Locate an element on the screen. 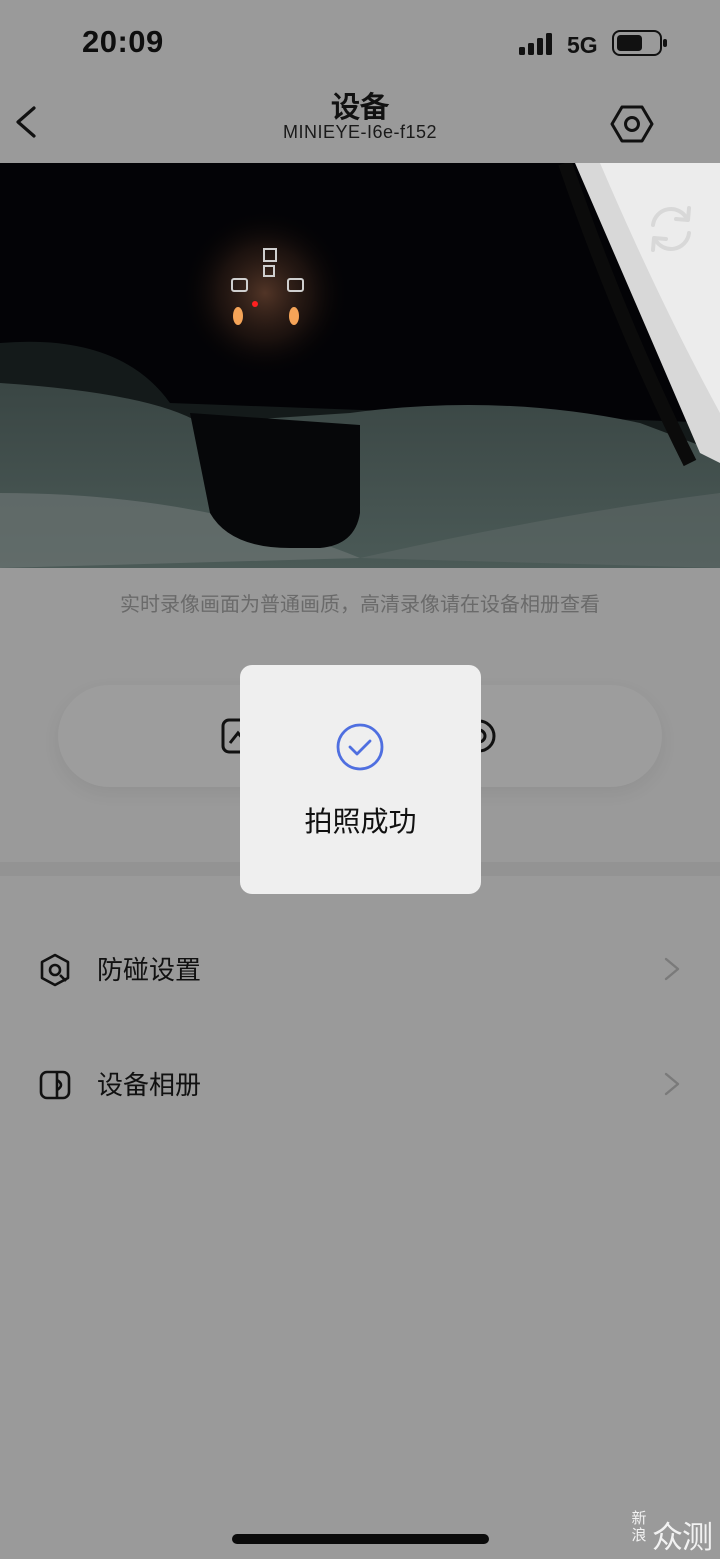 The image size is (720, 1559). home-indicator is located at coordinates (360, 1539).